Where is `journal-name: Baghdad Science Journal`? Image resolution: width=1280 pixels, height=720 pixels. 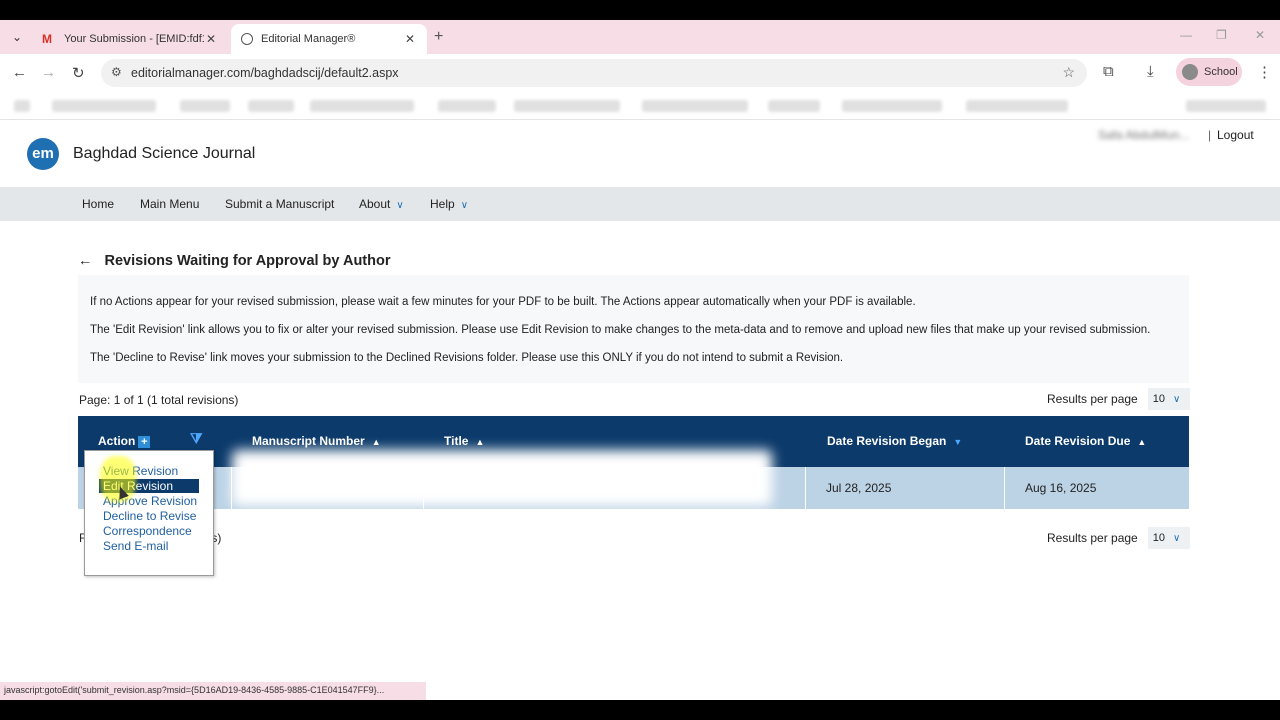 journal-name: Baghdad Science Journal is located at coordinates (164, 153).